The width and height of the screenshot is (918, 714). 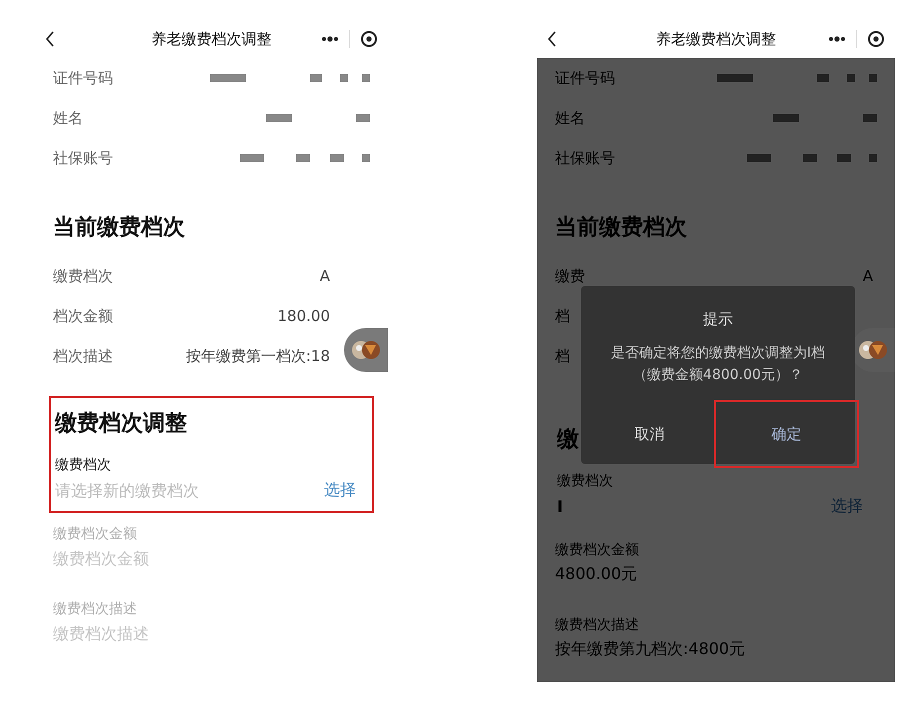 What do you see at coordinates (655, 649) in the screenshot?
I see `input-field: 按年缴费第九档次:4800元` at bounding box center [655, 649].